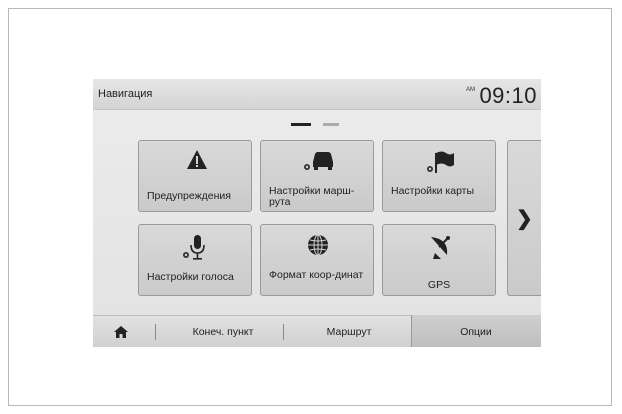  I want to click on menu-tile-label: Формат коор-динат, so click(316, 275).